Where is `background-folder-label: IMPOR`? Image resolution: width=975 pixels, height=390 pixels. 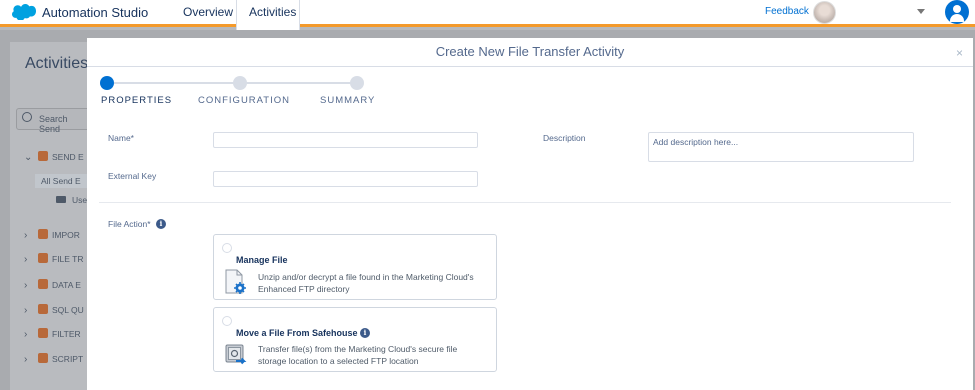 background-folder-label: IMPOR is located at coordinates (66, 235).